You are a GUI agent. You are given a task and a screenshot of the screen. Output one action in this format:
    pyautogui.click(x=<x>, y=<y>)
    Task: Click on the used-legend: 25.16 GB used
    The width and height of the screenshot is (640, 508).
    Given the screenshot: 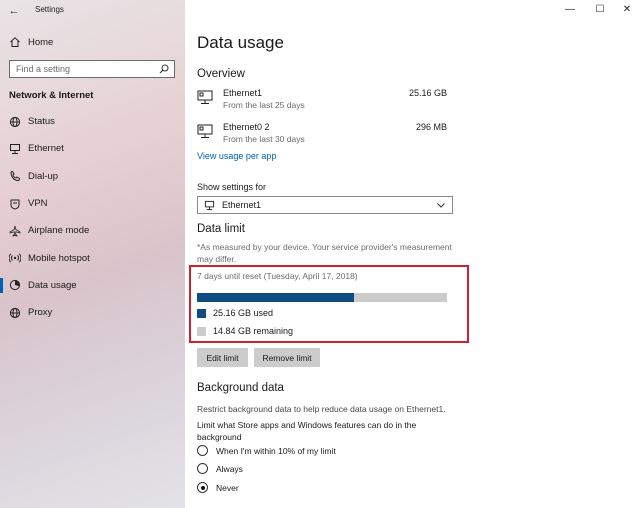 What is the action you would take?
    pyautogui.click(x=235, y=313)
    